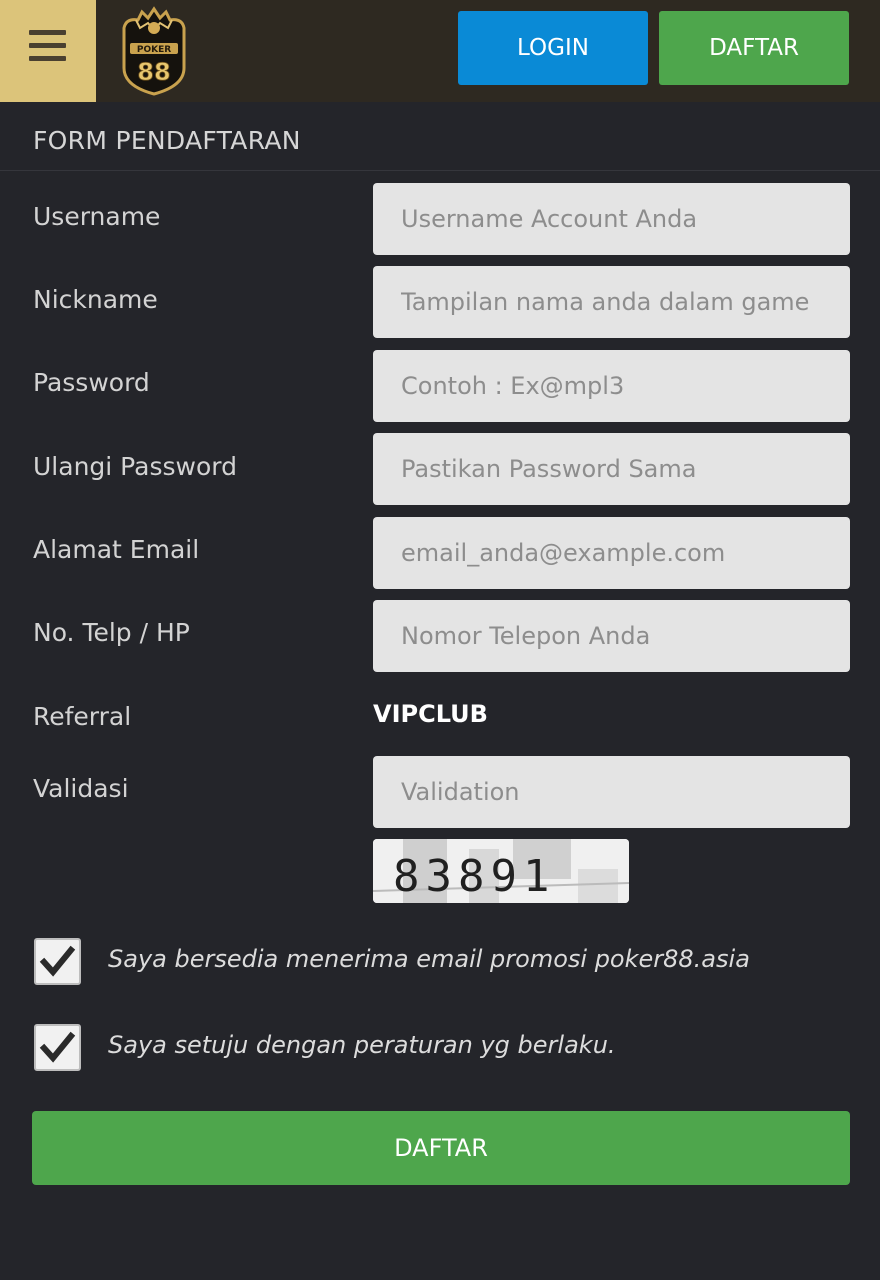 The image size is (880, 1280). I want to click on captcha-code: 83891, so click(474, 876).